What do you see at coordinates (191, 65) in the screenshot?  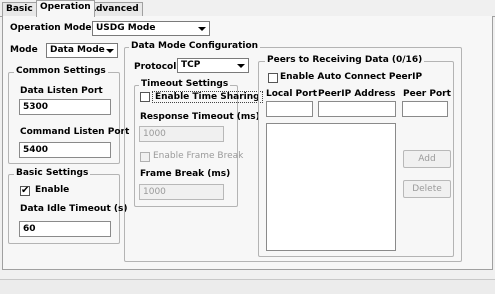 I see `protocol-value: TCP` at bounding box center [191, 65].